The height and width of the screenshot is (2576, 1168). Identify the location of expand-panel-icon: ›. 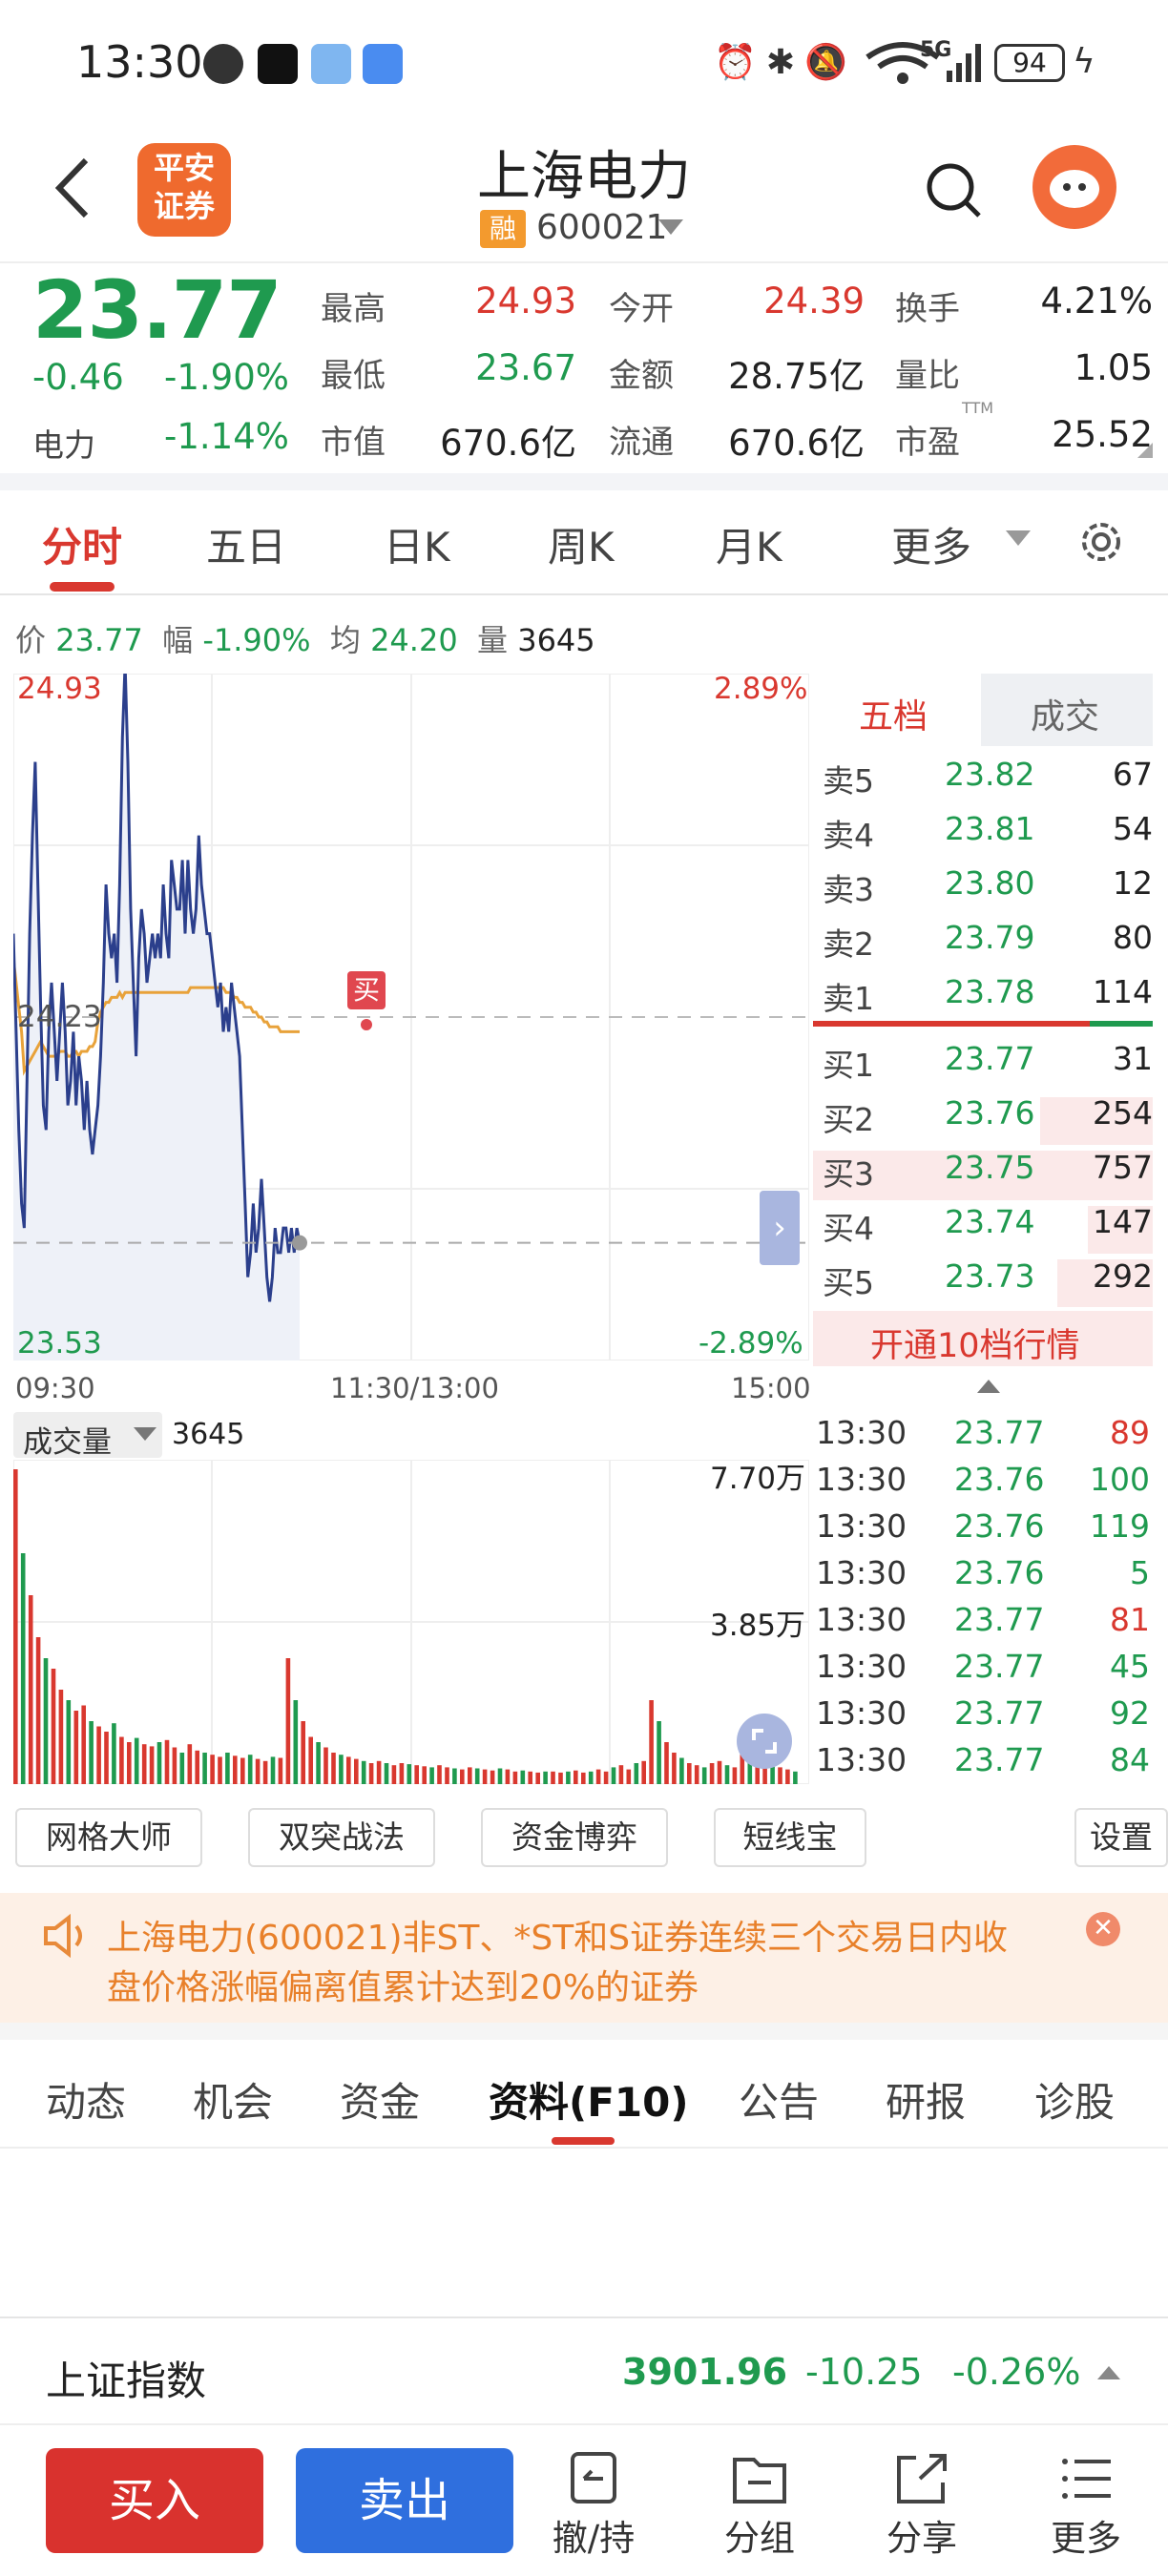
(780, 1228).